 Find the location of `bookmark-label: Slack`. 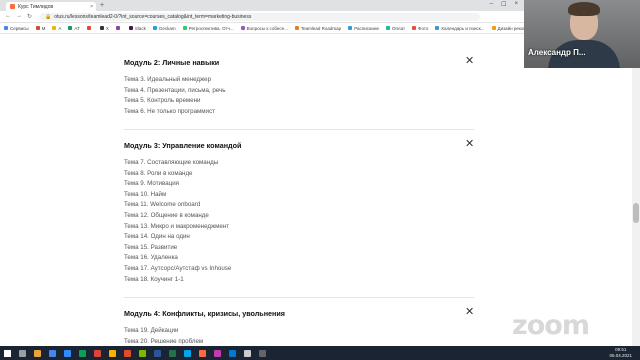

bookmark-label: Slack is located at coordinates (140, 28).